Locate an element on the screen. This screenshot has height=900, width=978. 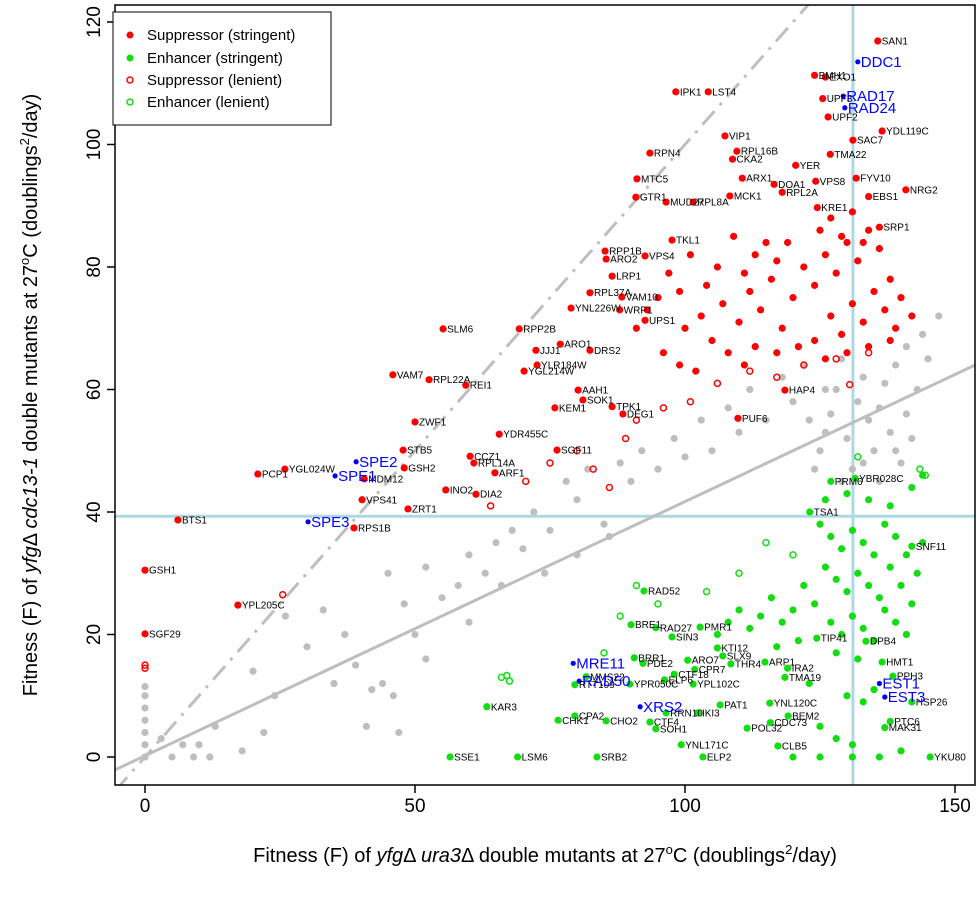
suppressor-stringent-point-label: YNL226W is located at coordinates (598, 309).